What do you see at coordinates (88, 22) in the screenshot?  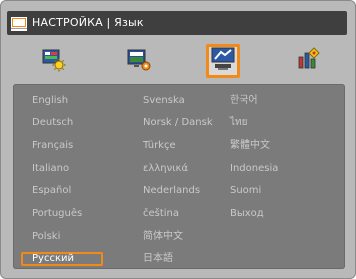 I see `page-title: НАСТРОЙКА | Язык` at bounding box center [88, 22].